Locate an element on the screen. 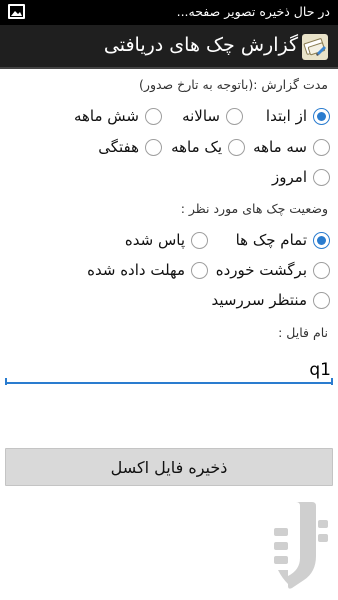 The height and width of the screenshot is (600, 338). radio-label: شش ماهه is located at coordinates (106, 116).